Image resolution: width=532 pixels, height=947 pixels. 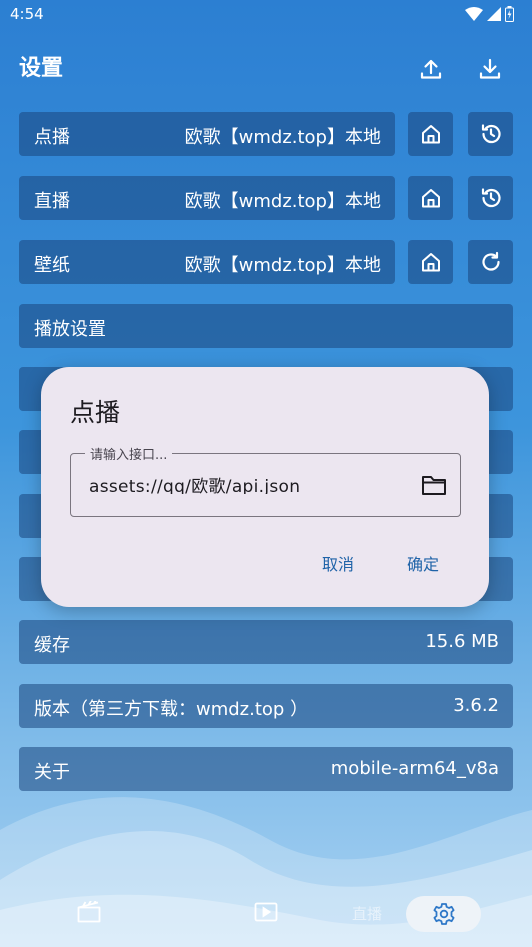 I want to click on api-url-input, so click(x=249, y=484).